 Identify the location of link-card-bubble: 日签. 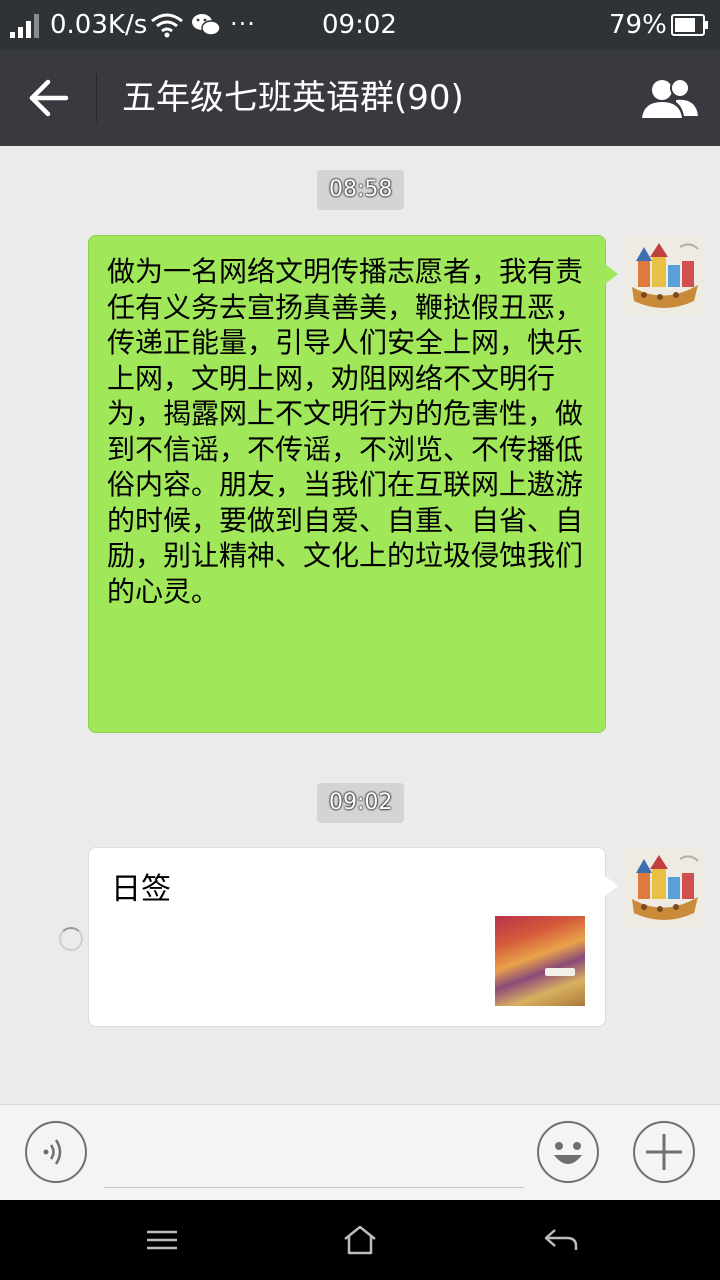
(353, 937).